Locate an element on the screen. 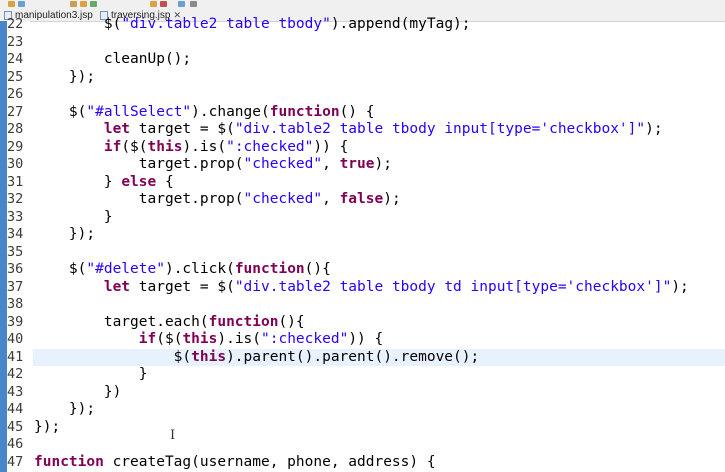  code-line: 42 } is located at coordinates (362, 375).